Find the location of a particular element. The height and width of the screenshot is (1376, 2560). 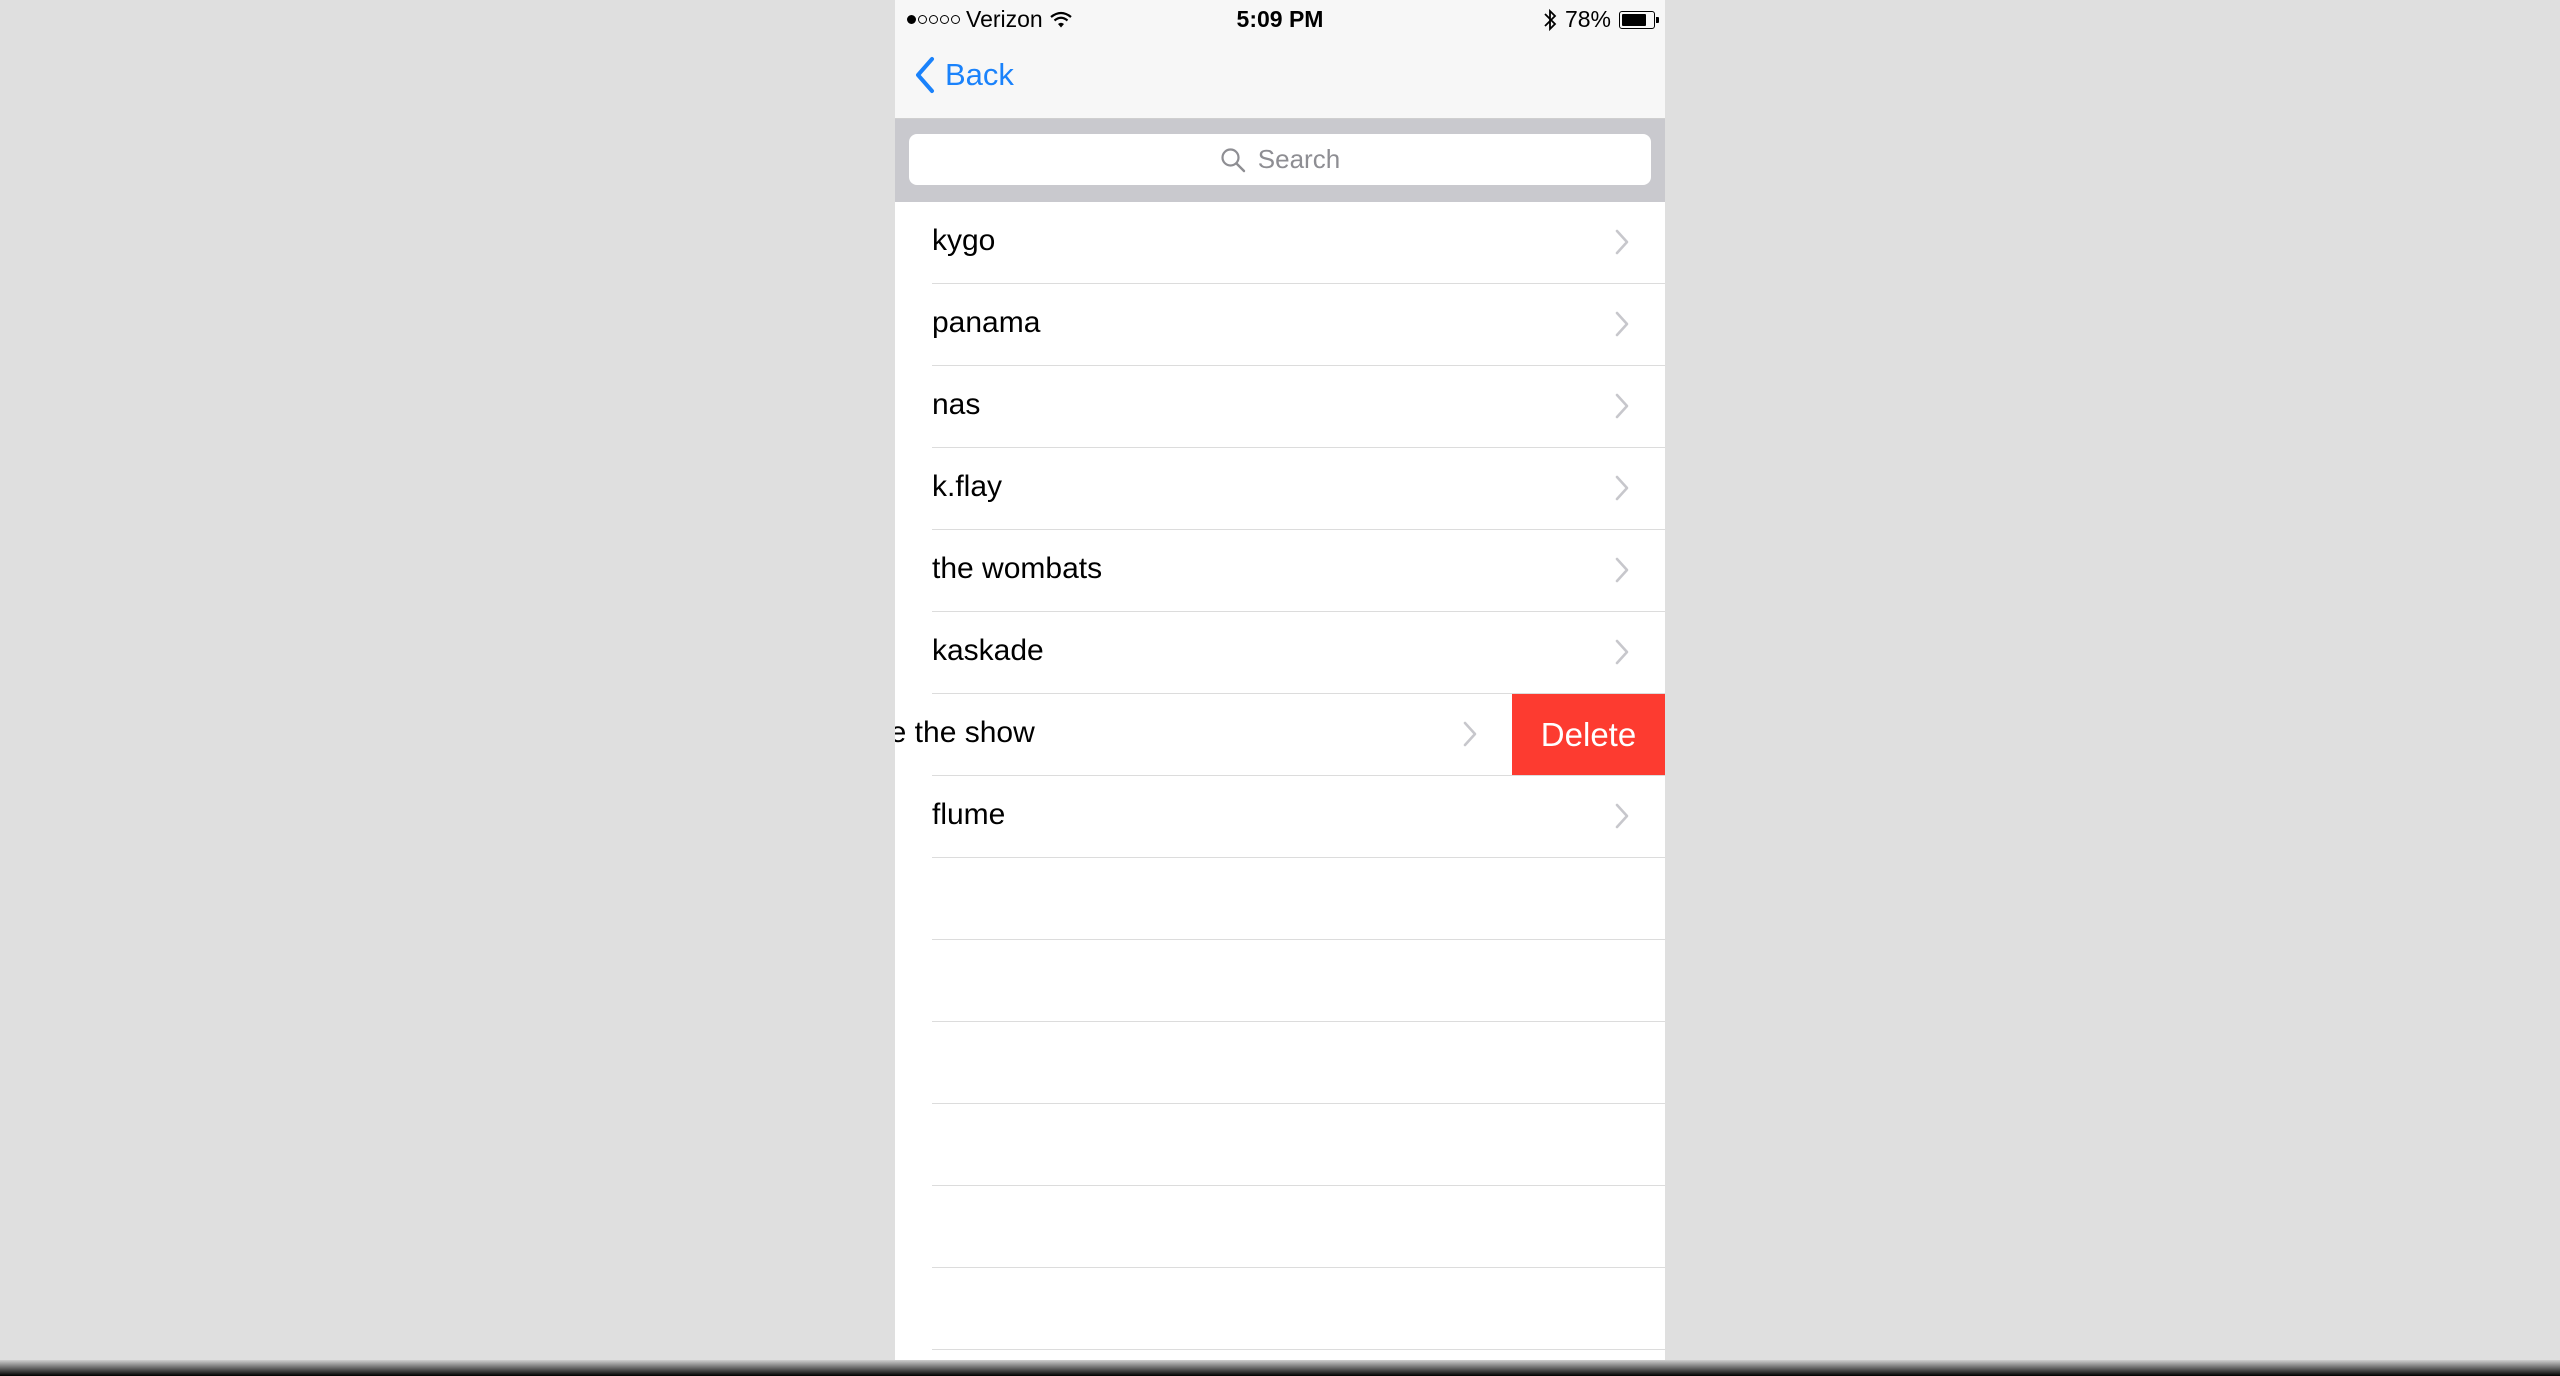

list-item-label: k.flay is located at coordinates (967, 486).